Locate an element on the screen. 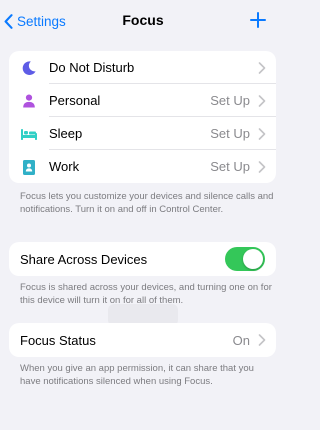 The height and width of the screenshot is (430, 320). mode-label: Work is located at coordinates (64, 166).